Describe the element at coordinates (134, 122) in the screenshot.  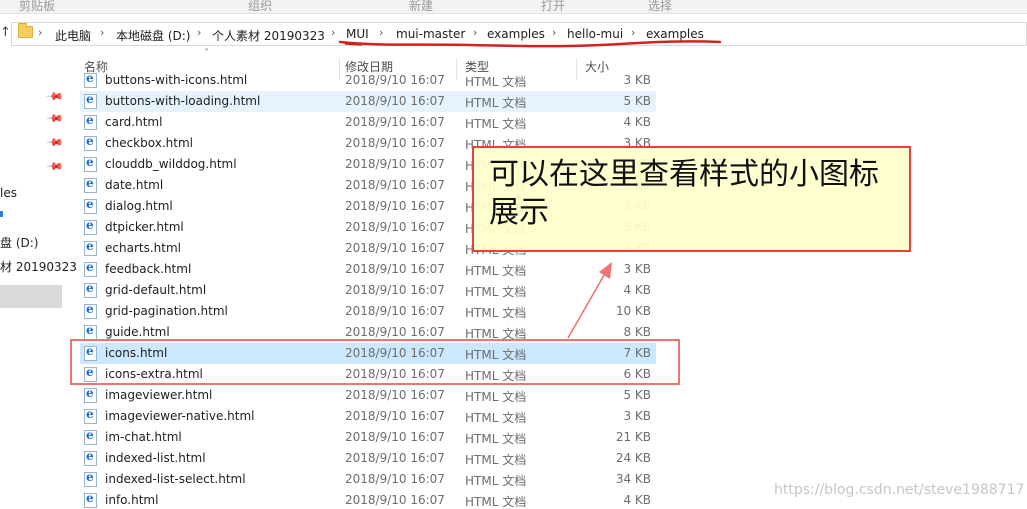
I see `file-name: card.html` at that location.